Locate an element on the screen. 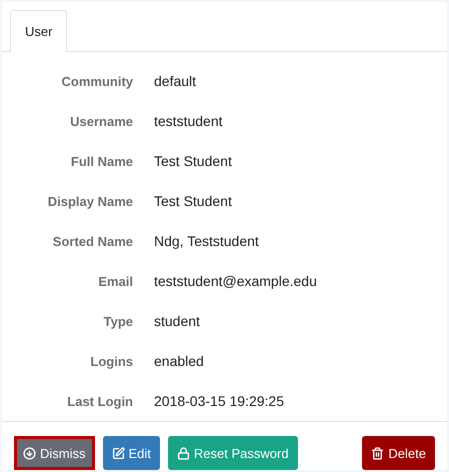 The width and height of the screenshot is (449, 472). action-button: Delete is located at coordinates (398, 453).